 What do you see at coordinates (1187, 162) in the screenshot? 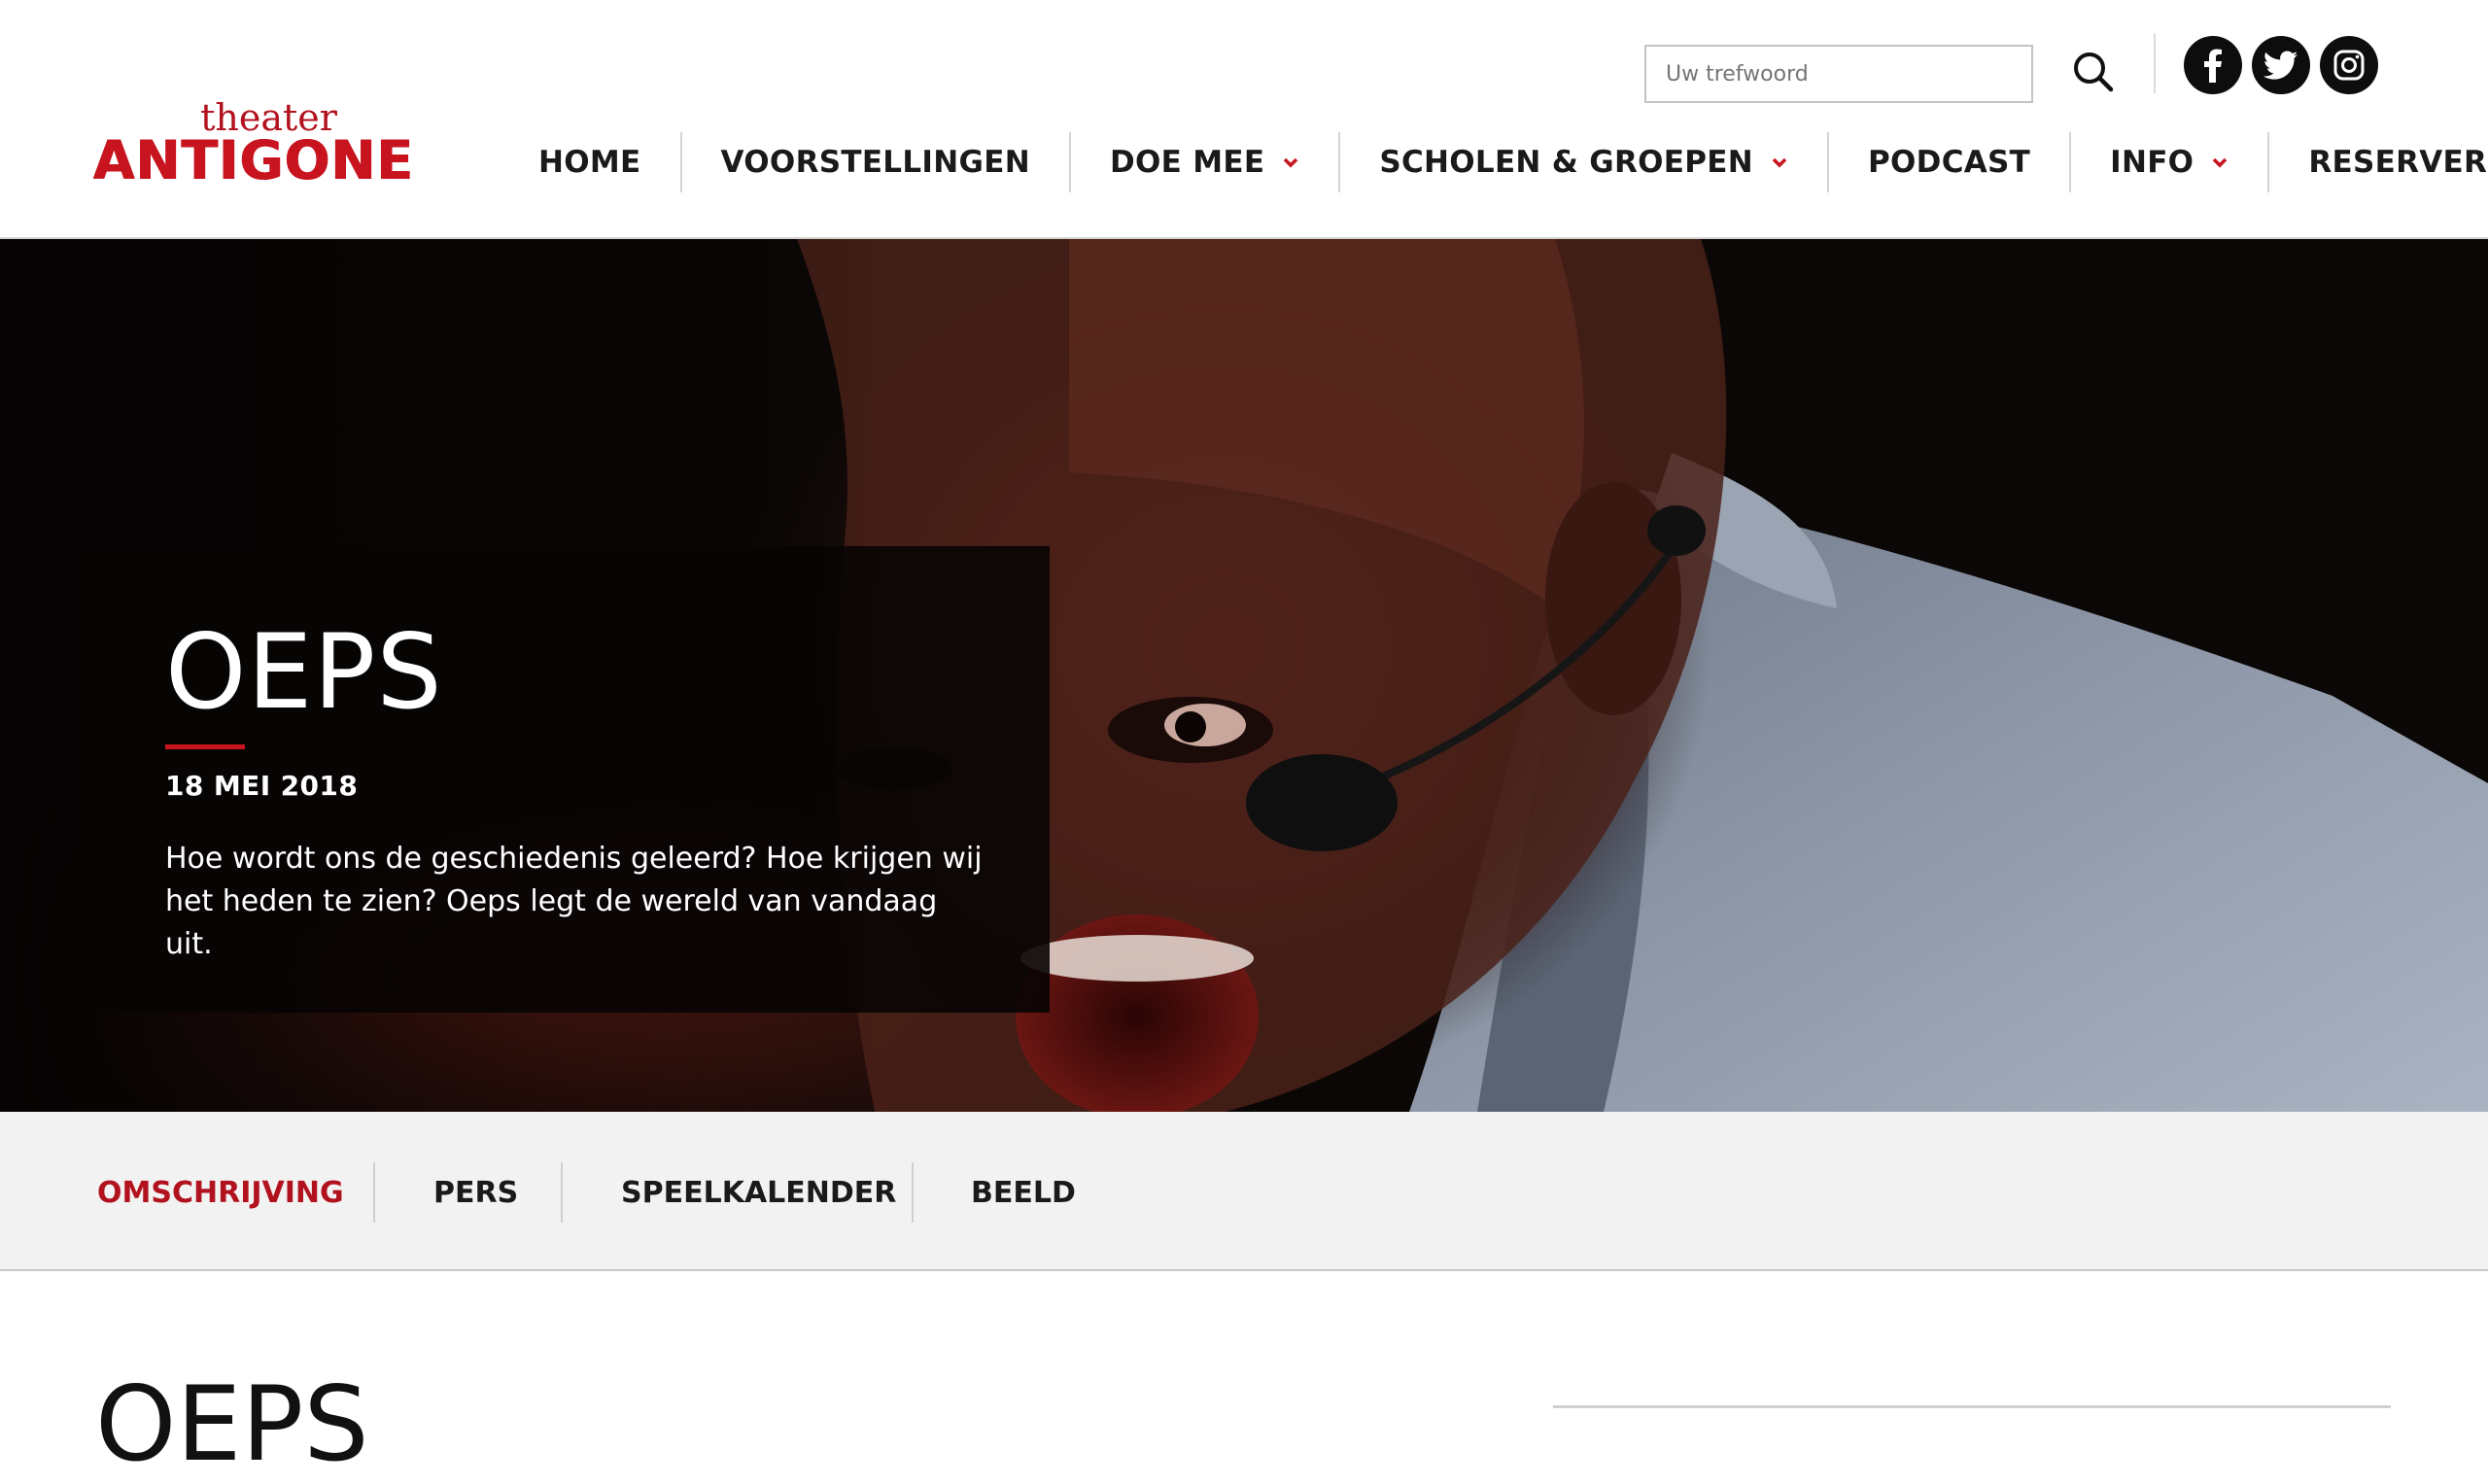
I see `nav-label: DOE MEE` at bounding box center [1187, 162].